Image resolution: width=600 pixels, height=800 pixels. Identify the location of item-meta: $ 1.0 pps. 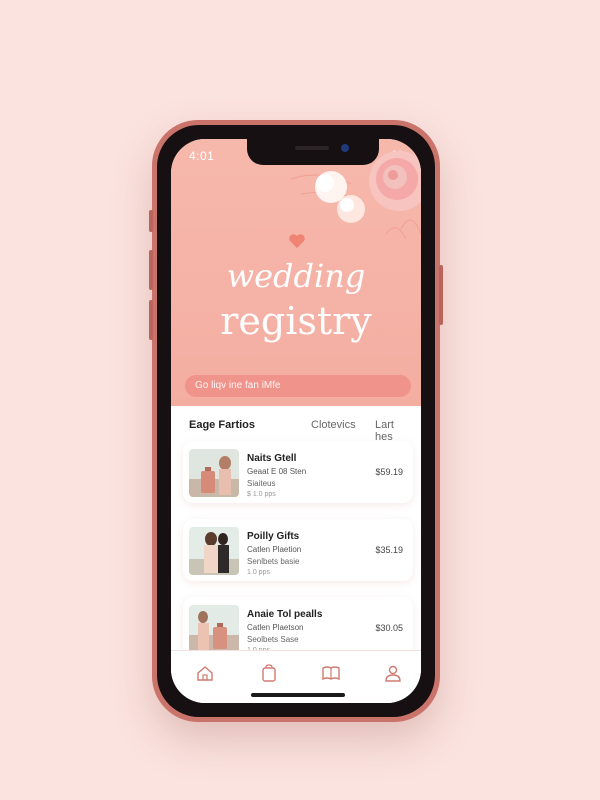
(261, 494).